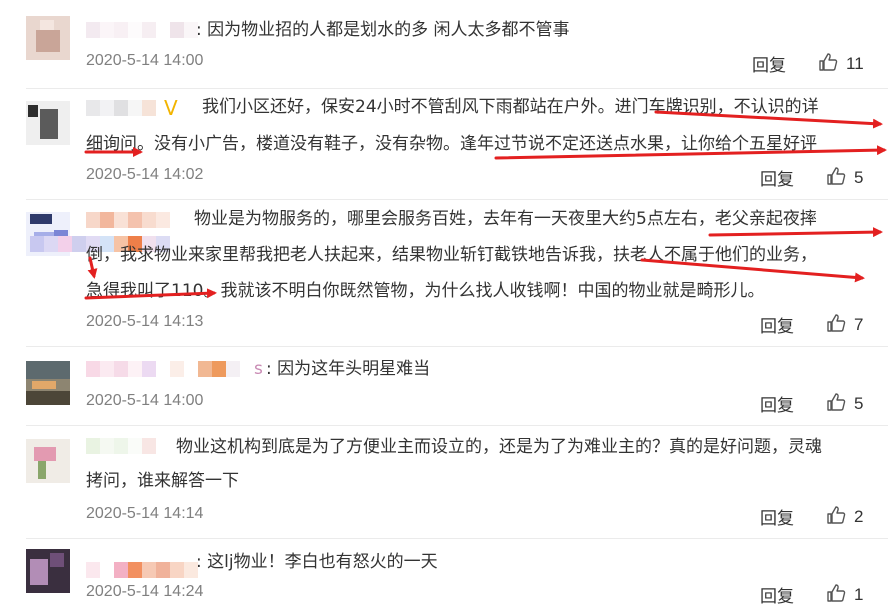  I want to click on like-button: 2, so click(844, 517).